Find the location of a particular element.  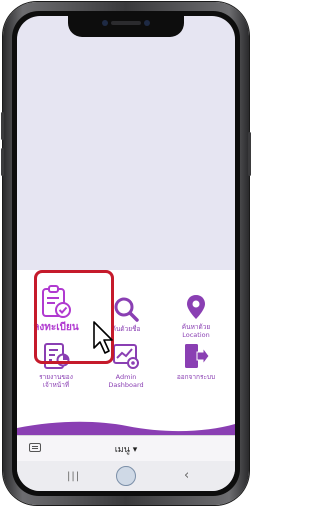

volume-down-button is located at coordinates (2, 162).